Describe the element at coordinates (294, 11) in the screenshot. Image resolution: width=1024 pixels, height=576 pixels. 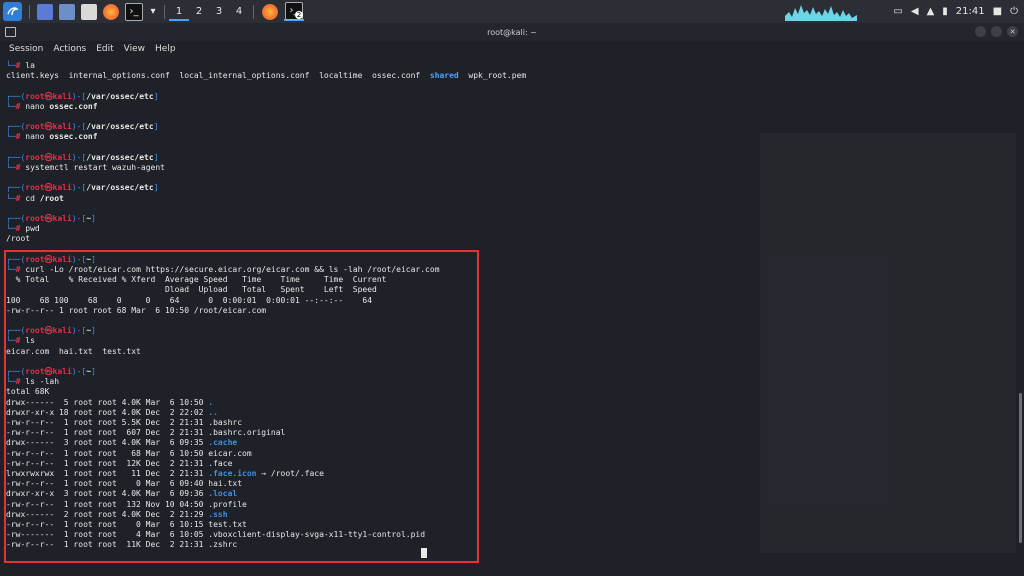
I see `task-terminal: ›_ 2` at that location.